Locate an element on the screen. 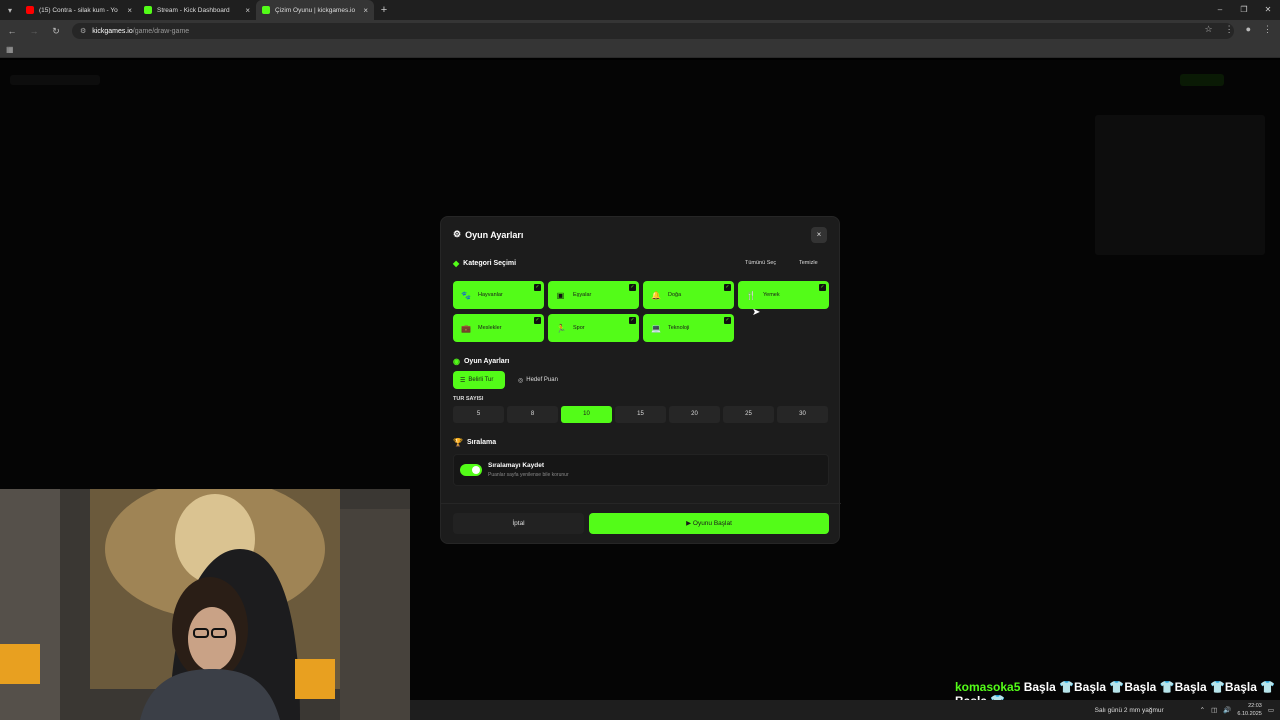  cancel-button: İptal is located at coordinates (518, 523).